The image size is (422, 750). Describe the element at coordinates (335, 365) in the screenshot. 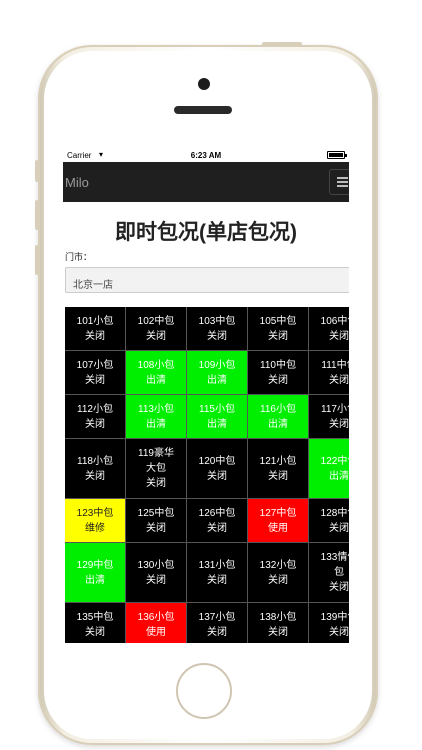

I see `room-name: 111中包` at that location.